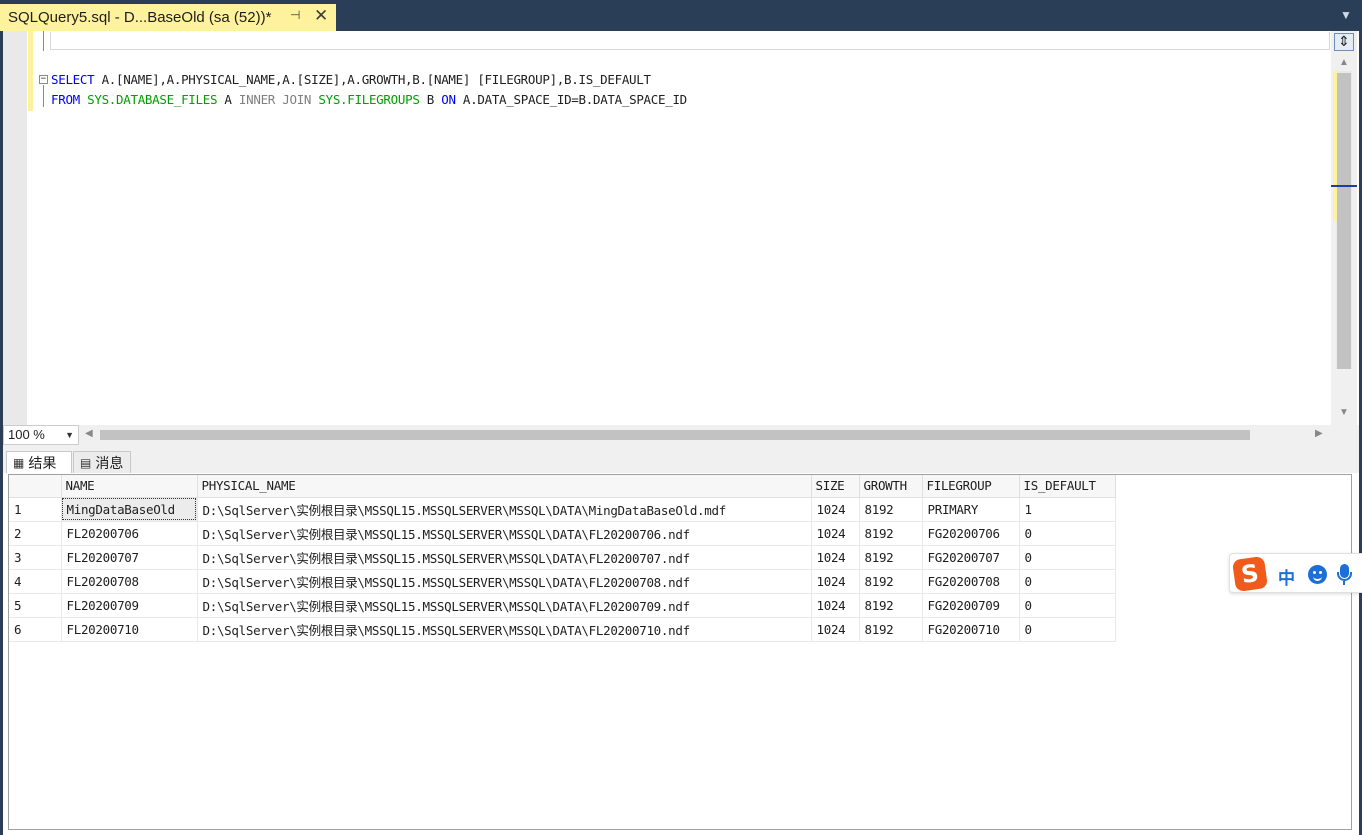 The height and width of the screenshot is (835, 1362). What do you see at coordinates (73, 79) in the screenshot?
I see `keyword-select: SELECT` at bounding box center [73, 79].